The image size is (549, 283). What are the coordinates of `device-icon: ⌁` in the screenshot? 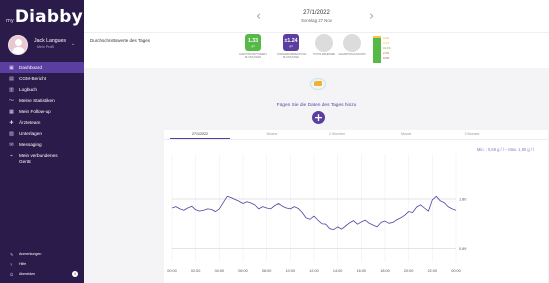 It's located at (11, 156).